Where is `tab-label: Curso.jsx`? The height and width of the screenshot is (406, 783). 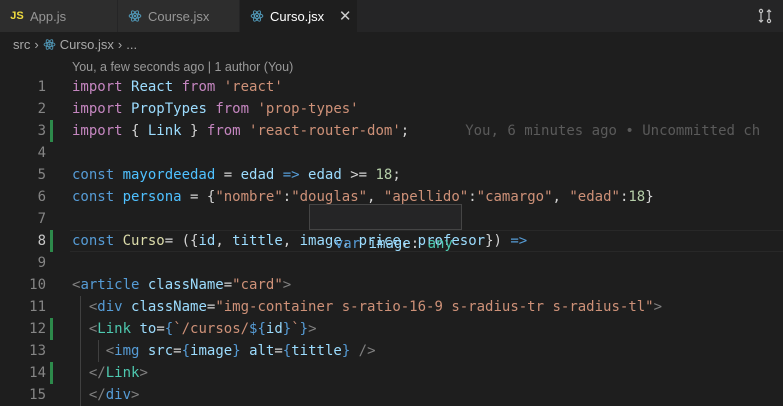
tab-label: Curso.jsx is located at coordinates (297, 16).